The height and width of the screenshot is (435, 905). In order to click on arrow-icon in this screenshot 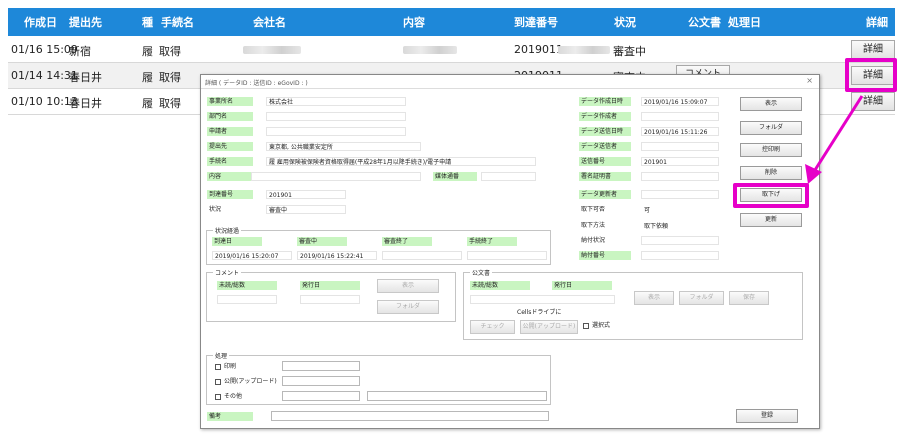, I will do `click(834, 139)`.